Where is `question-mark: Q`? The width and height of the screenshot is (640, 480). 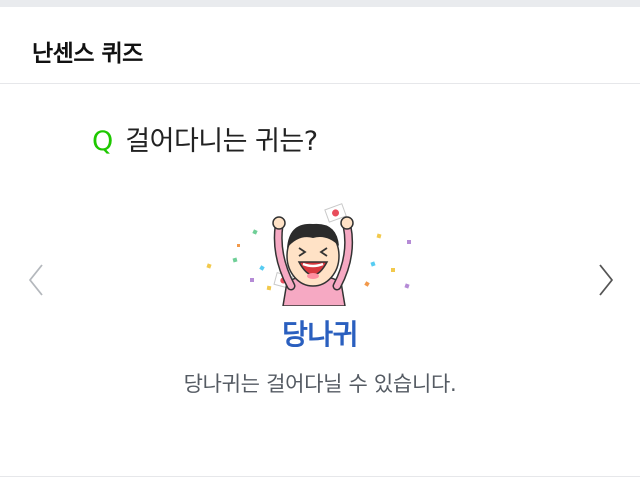
question-mark: Q is located at coordinates (103, 141).